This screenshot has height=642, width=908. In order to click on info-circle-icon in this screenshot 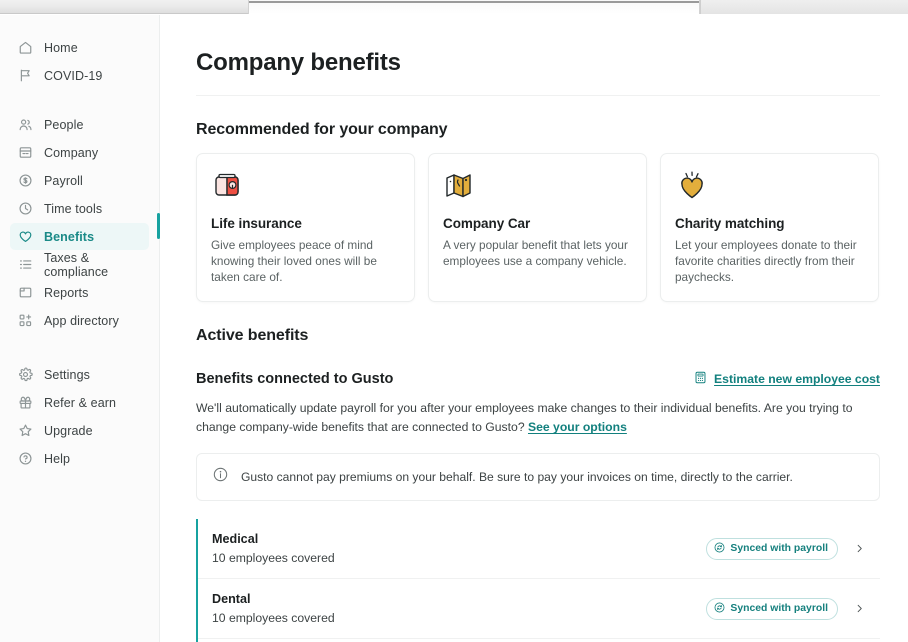, I will do `click(220, 477)`.